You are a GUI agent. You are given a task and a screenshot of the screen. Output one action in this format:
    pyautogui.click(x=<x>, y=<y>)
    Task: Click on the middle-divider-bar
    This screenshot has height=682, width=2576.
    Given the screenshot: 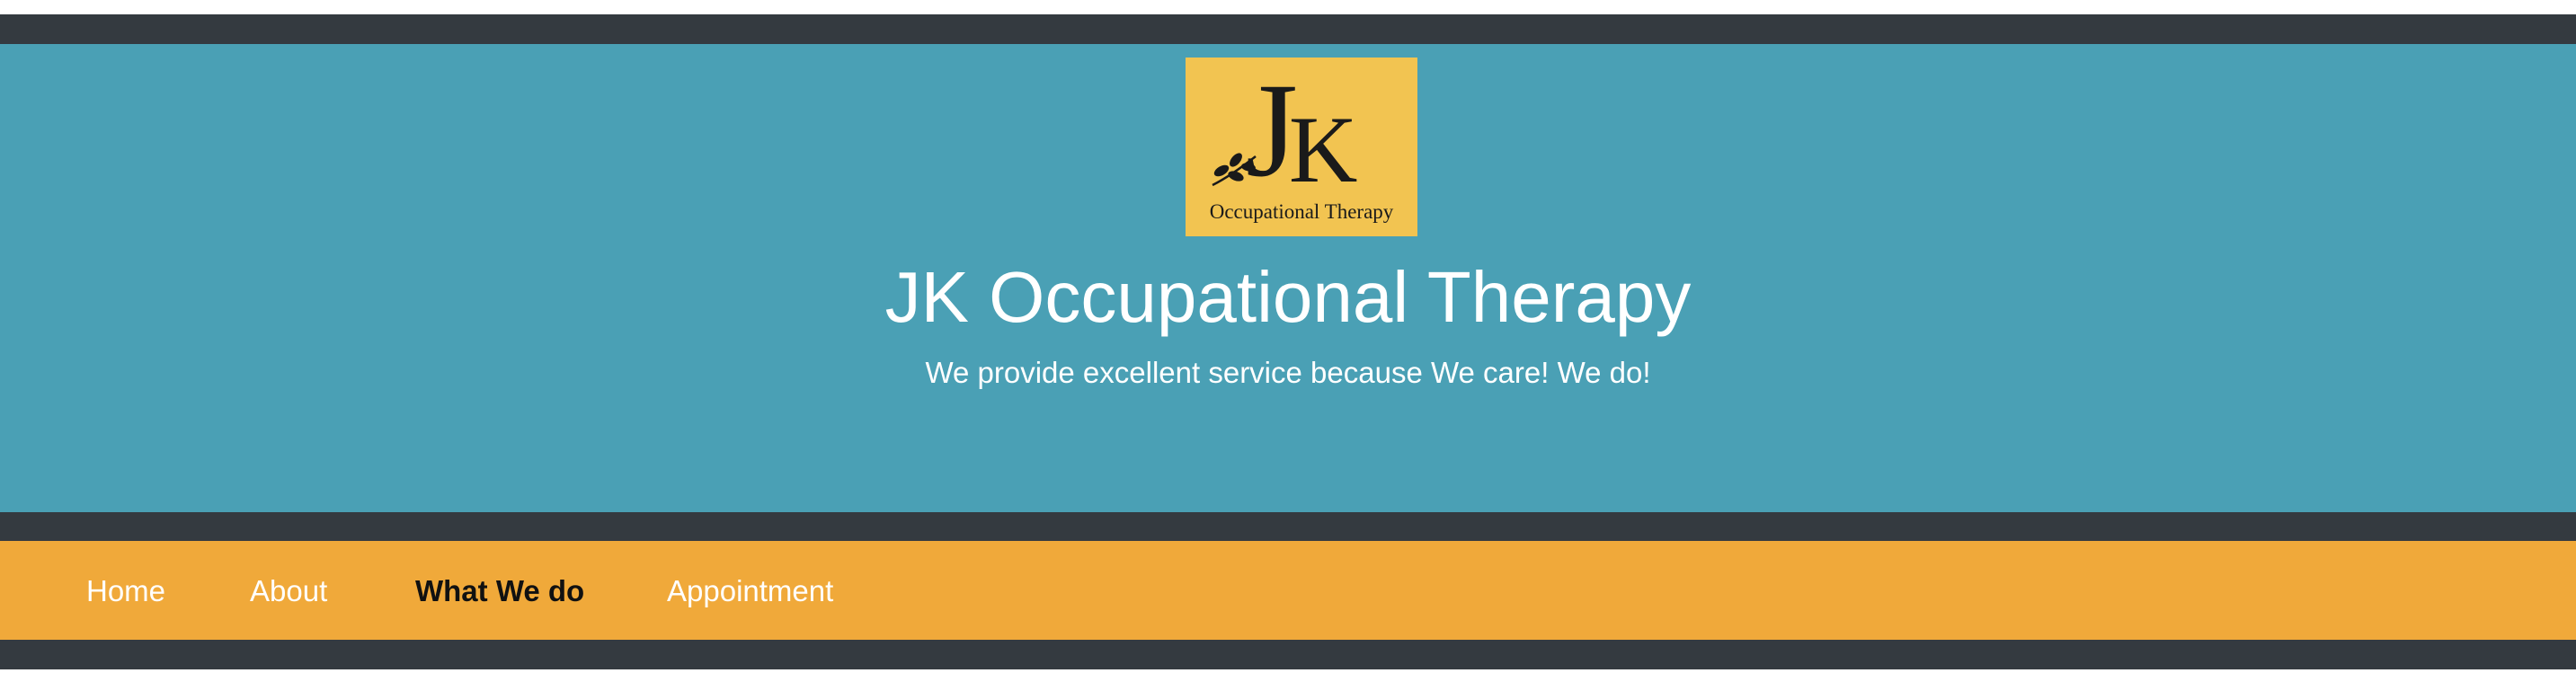 What is the action you would take?
    pyautogui.click(x=1288, y=526)
    